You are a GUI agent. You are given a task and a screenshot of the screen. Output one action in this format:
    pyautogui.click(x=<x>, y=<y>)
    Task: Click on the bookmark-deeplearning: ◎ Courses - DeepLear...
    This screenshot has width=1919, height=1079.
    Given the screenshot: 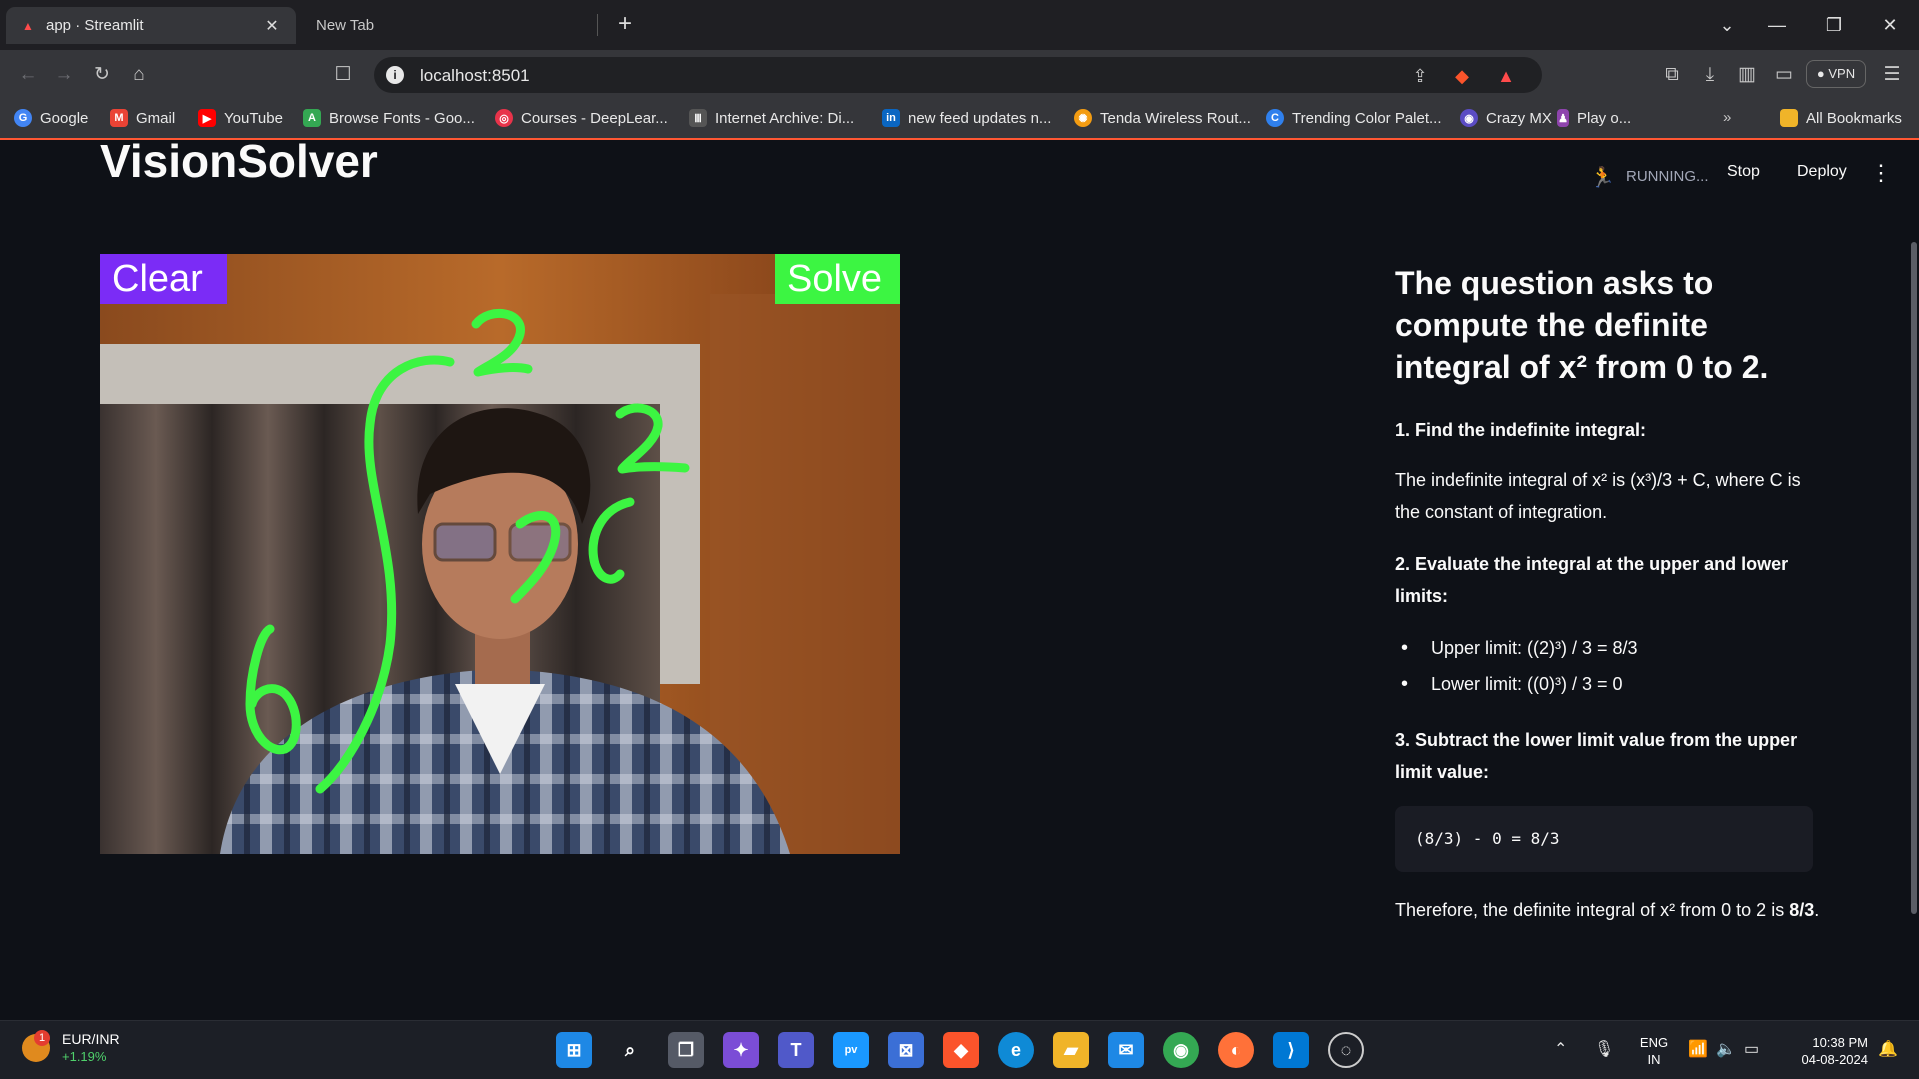 What is the action you would take?
    pyautogui.click(x=581, y=118)
    